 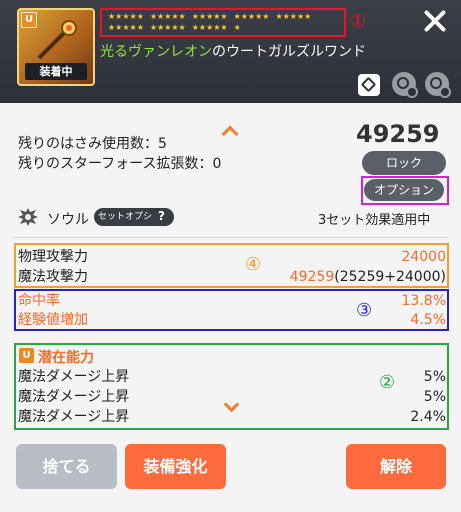 What do you see at coordinates (387, 382) in the screenshot?
I see `annotation-marker-2: ②` at bounding box center [387, 382].